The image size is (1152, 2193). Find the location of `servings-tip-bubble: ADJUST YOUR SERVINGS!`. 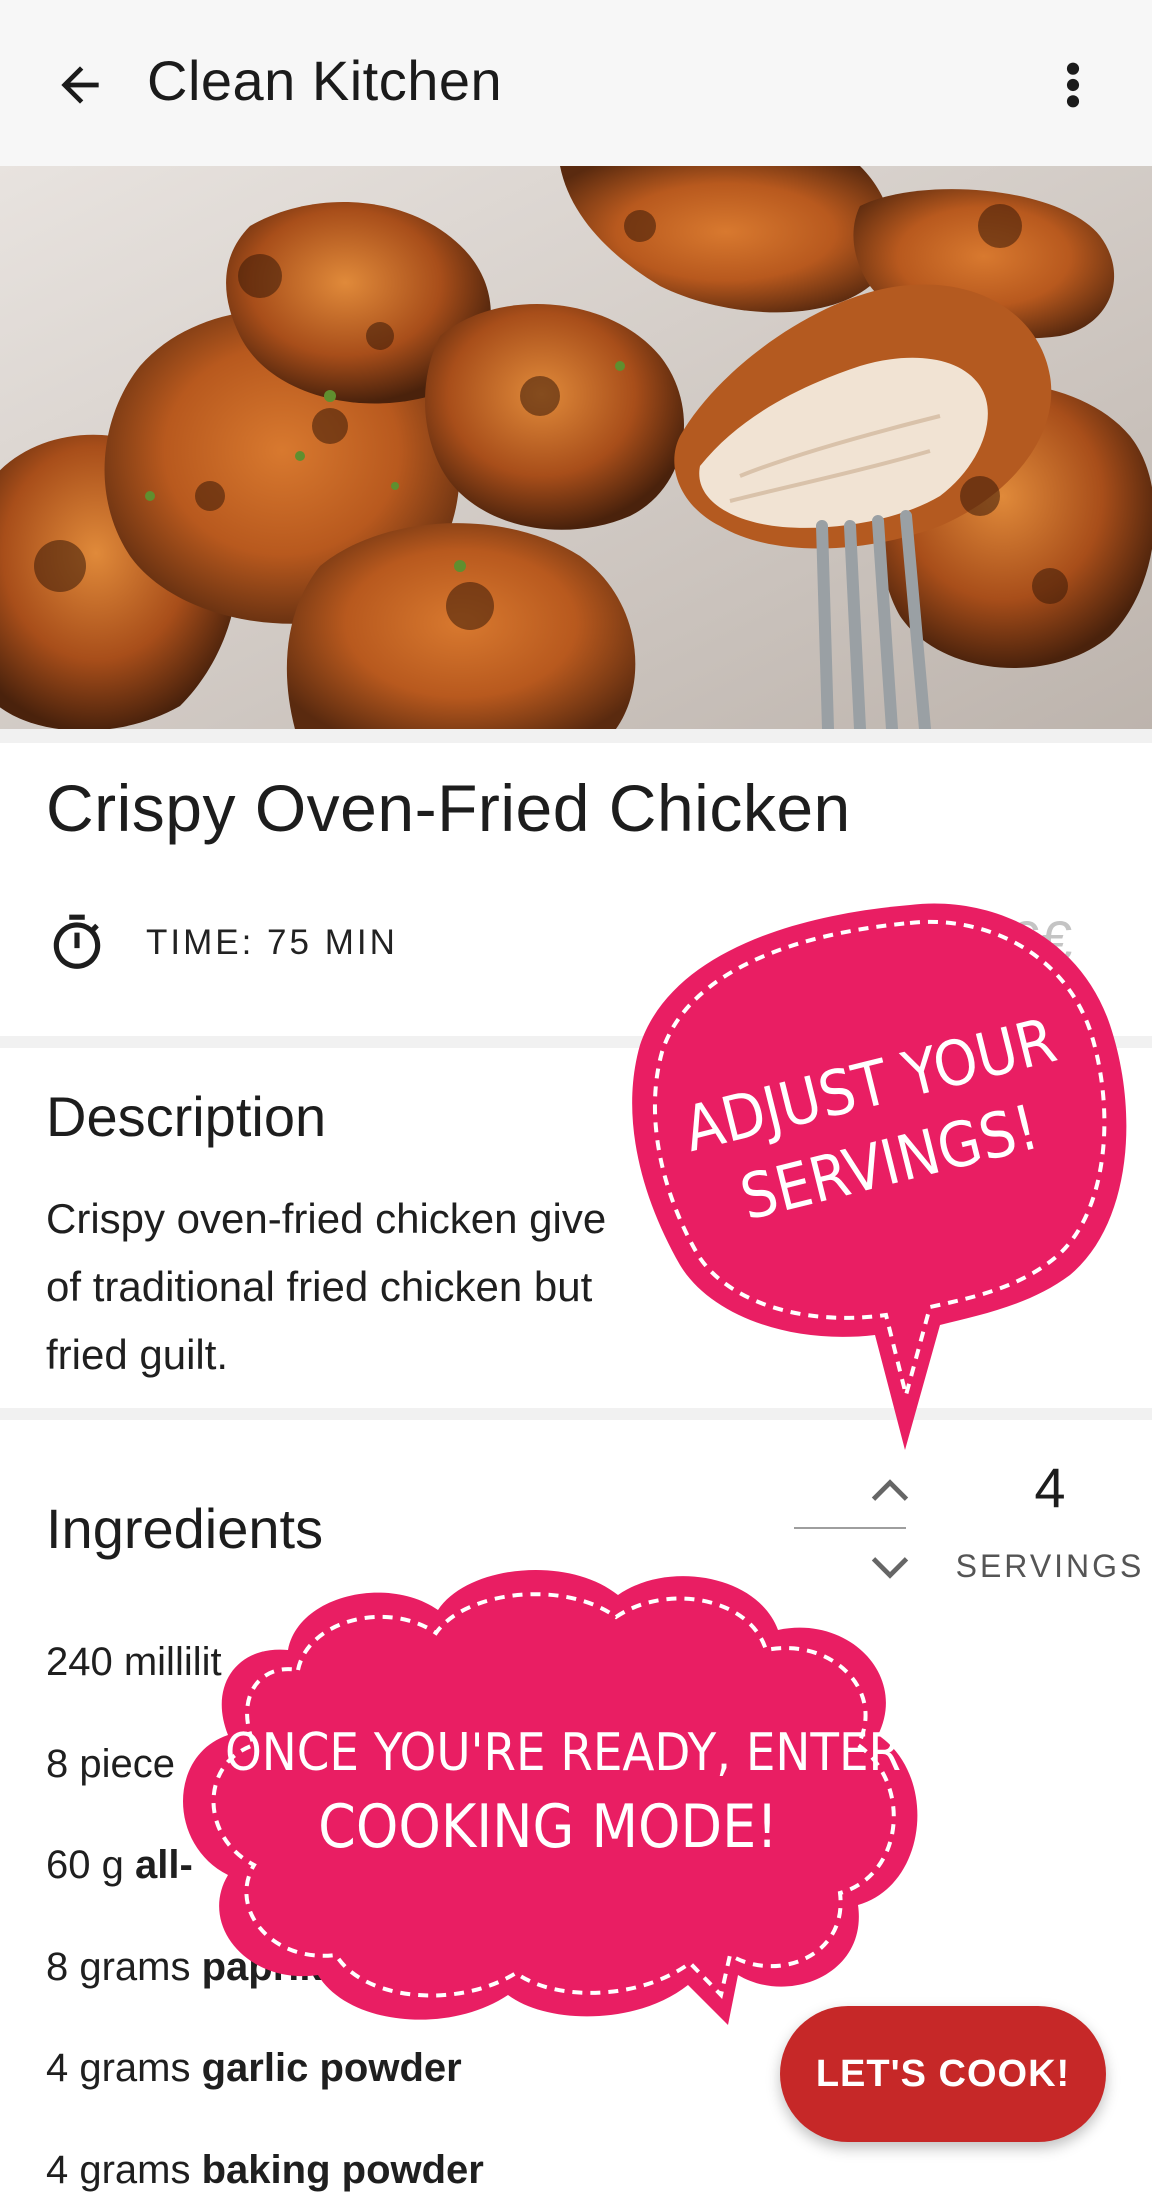

servings-tip-bubble: ADJUST YOUR SERVINGS! is located at coordinates (879, 1176).